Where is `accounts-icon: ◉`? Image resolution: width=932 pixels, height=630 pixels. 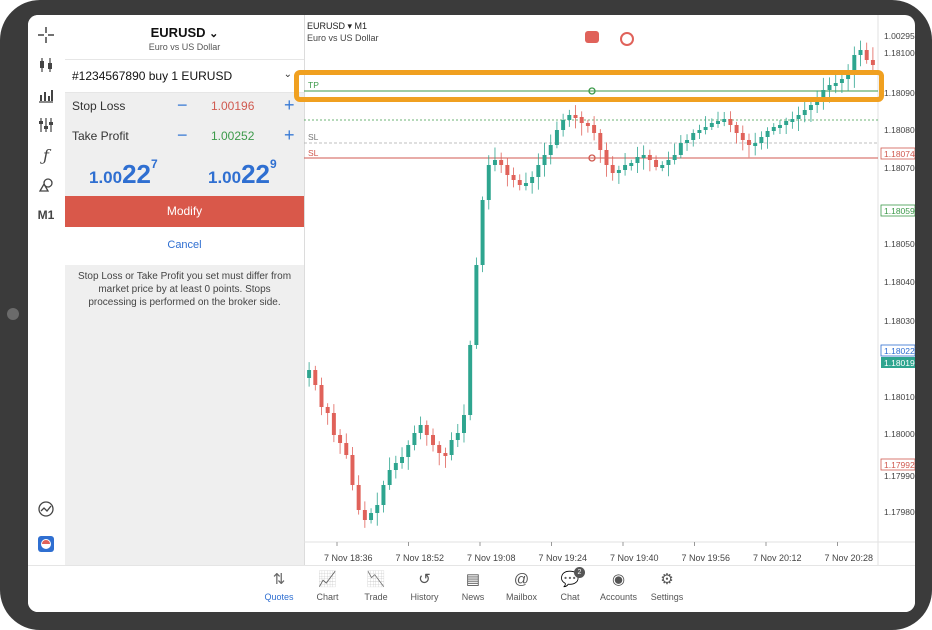
accounts-icon: ◉ is located at coordinates (618, 579).